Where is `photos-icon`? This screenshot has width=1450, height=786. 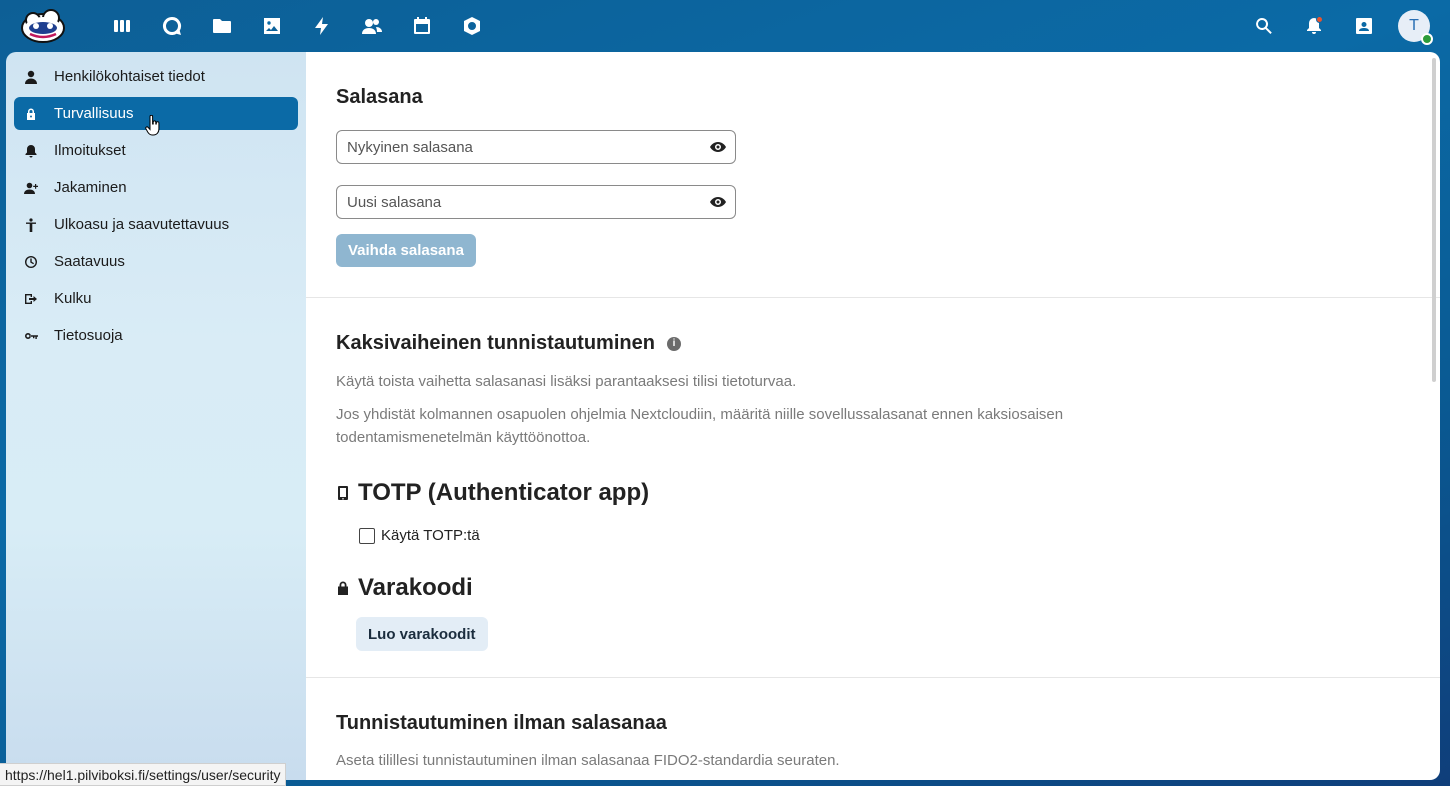 photos-icon is located at coordinates (272, 26).